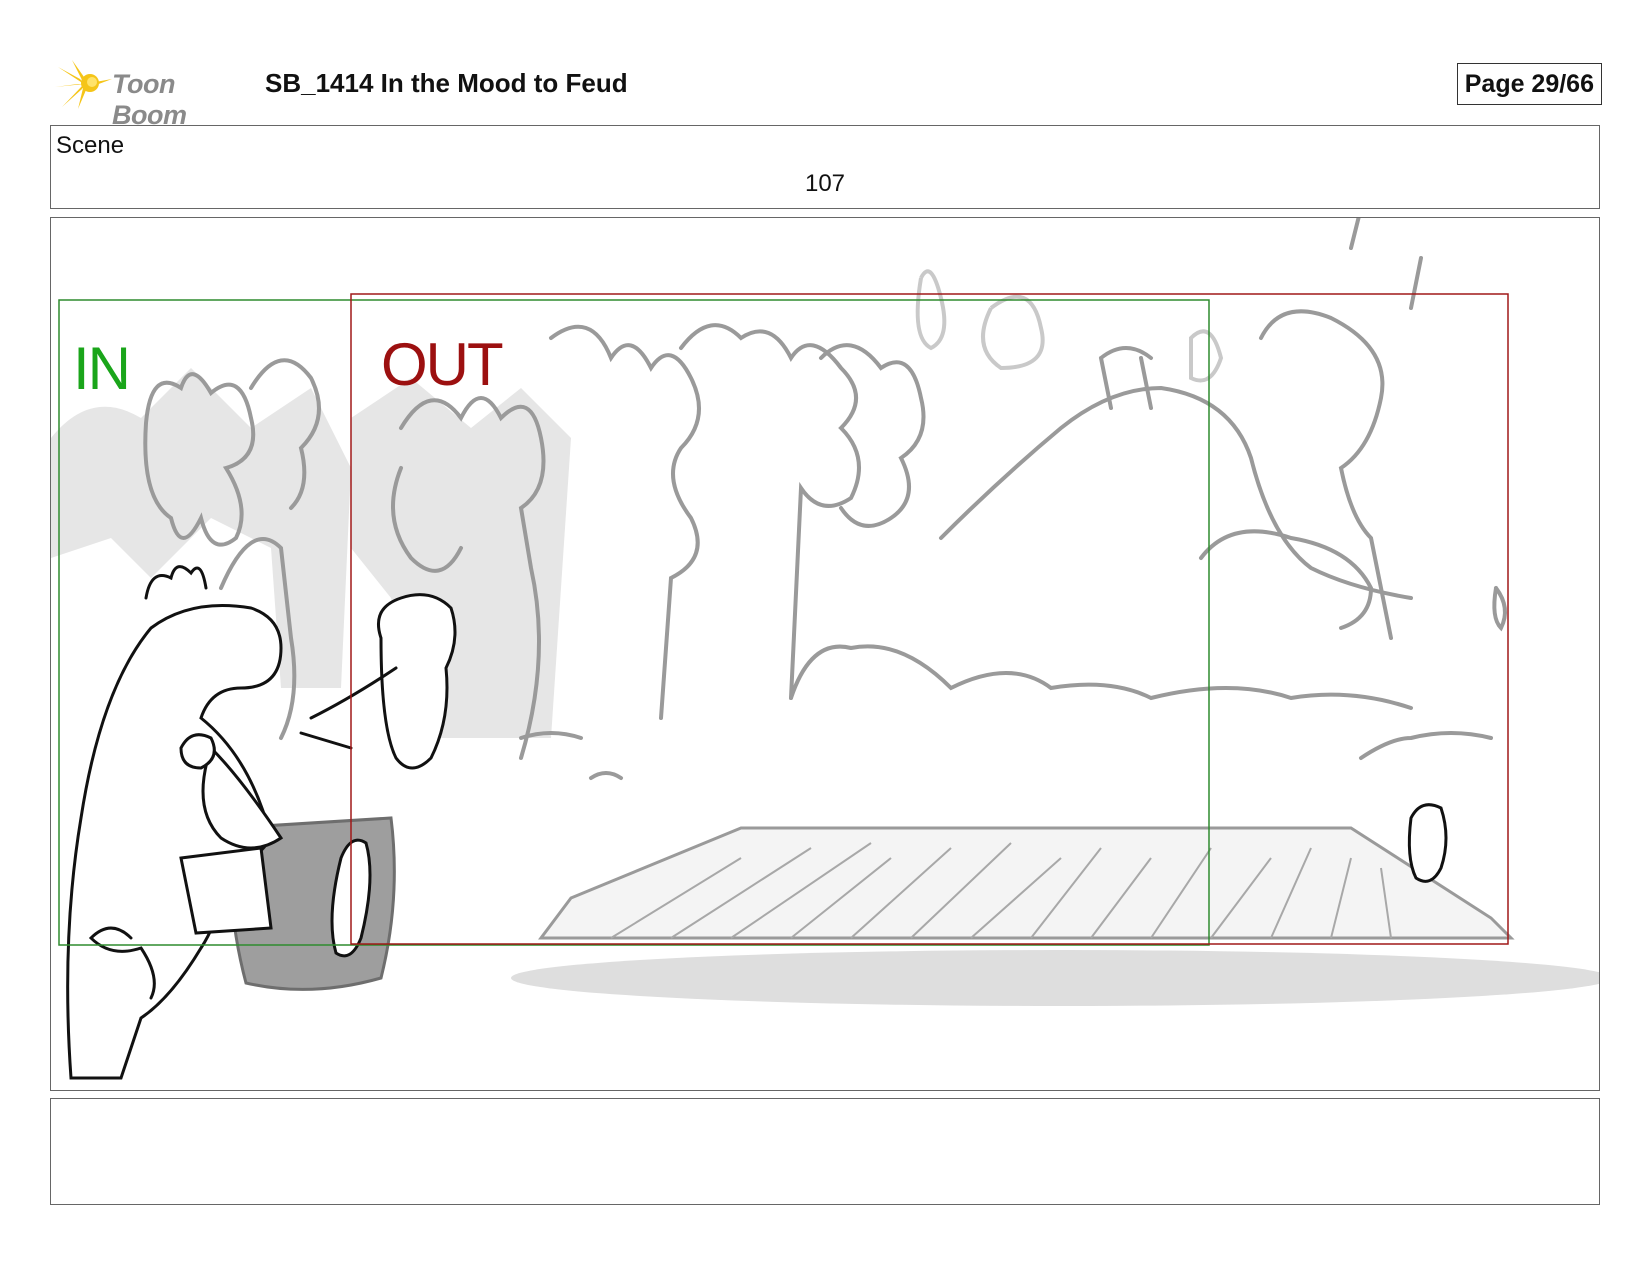 The image size is (1650, 1275). I want to click on starburst-icon, so click(83, 84).